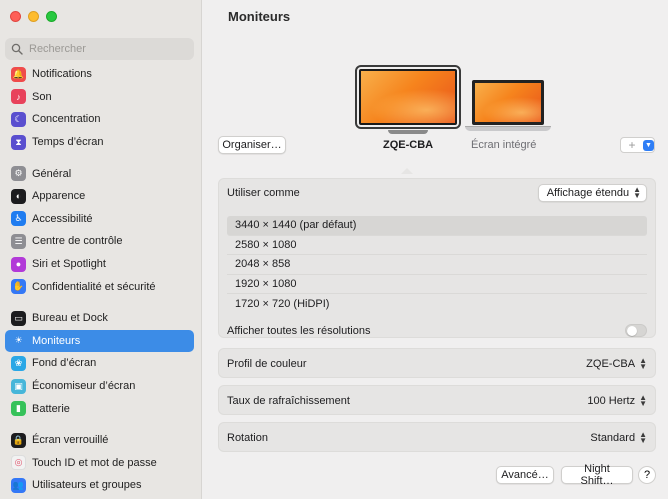  I want to click on resolution-option: 3440 × 1440 (par défaut), so click(437, 226).